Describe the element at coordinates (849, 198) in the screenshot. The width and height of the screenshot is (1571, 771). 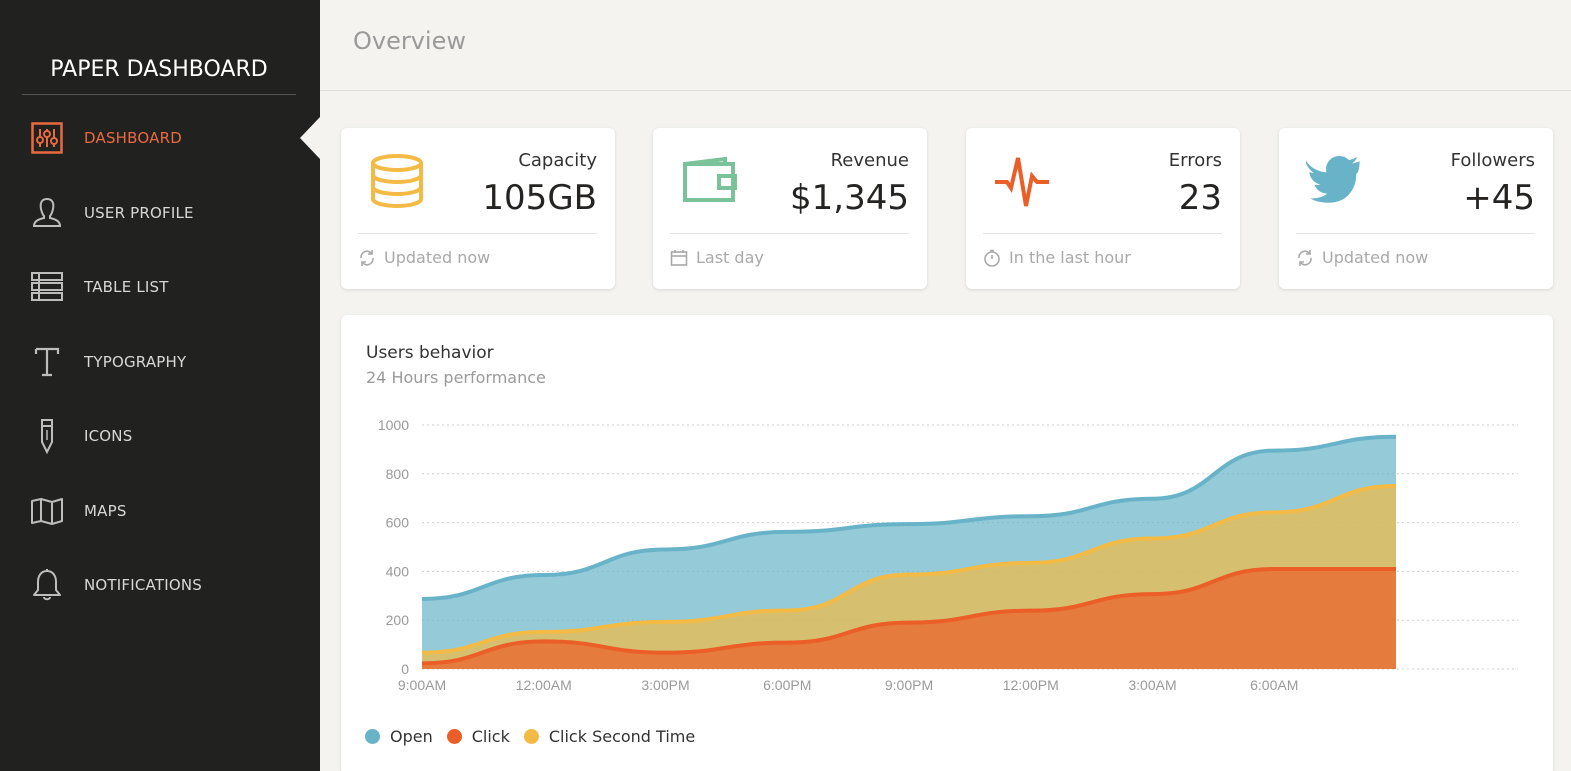
I see `stat-value: $1,345` at that location.